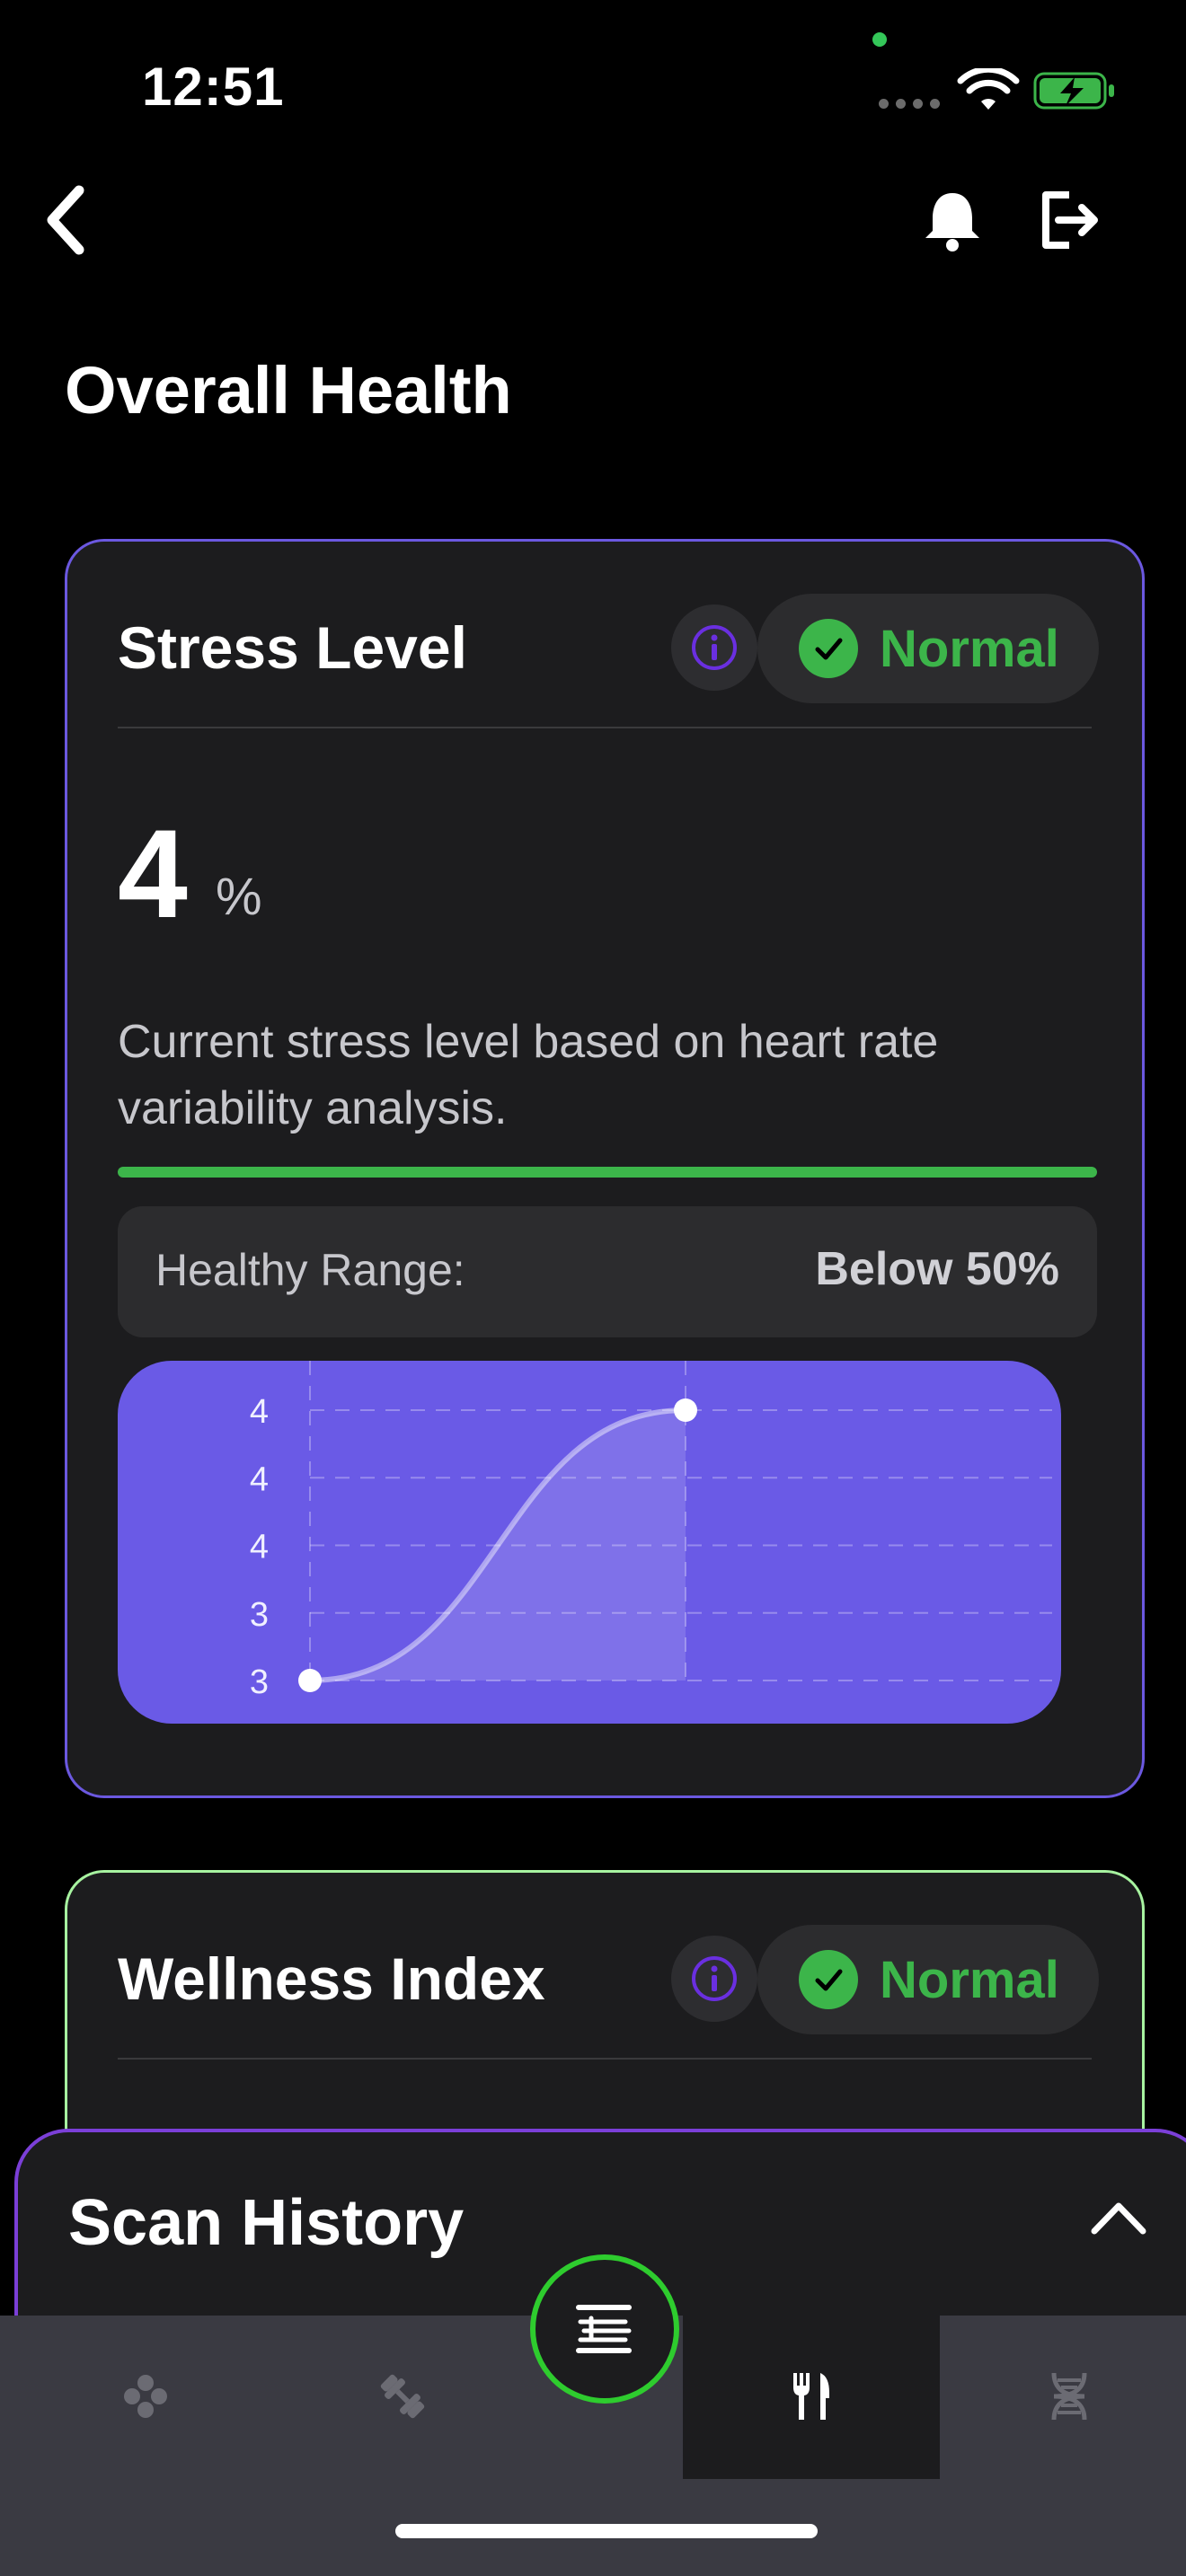 This screenshot has width=1186, height=2576. Describe the element at coordinates (607, 1172) in the screenshot. I see `status-progress-bar` at that location.